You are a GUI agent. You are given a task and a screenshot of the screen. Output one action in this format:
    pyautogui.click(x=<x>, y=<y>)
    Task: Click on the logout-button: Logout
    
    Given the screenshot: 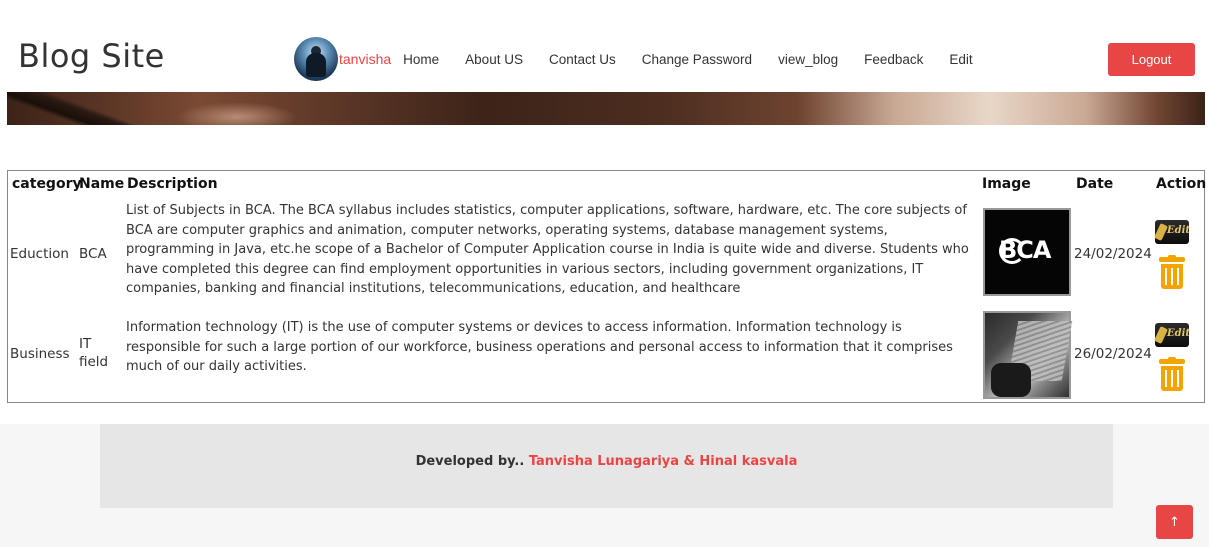 What is the action you would take?
    pyautogui.click(x=1151, y=59)
    